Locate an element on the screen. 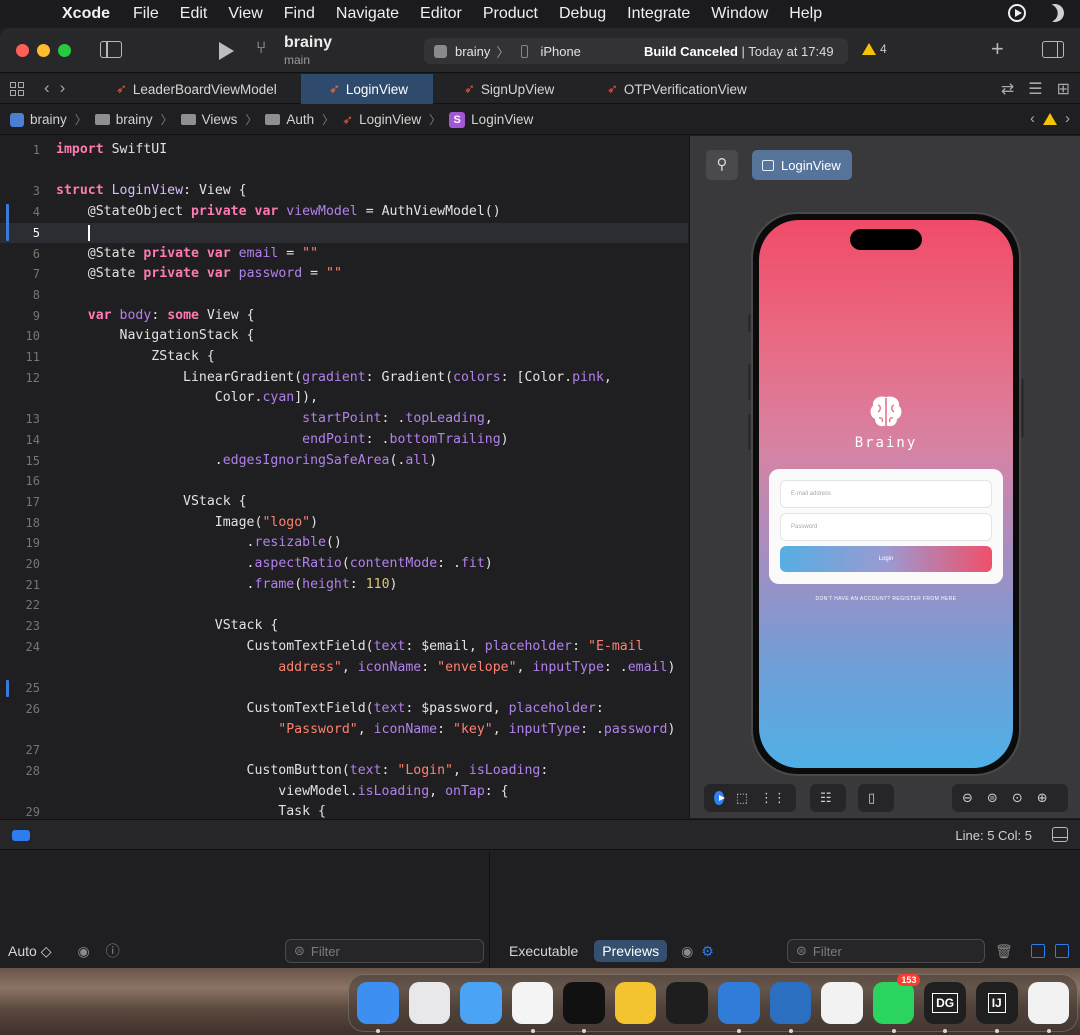  line-number: 15 is located at coordinates (20, 461).